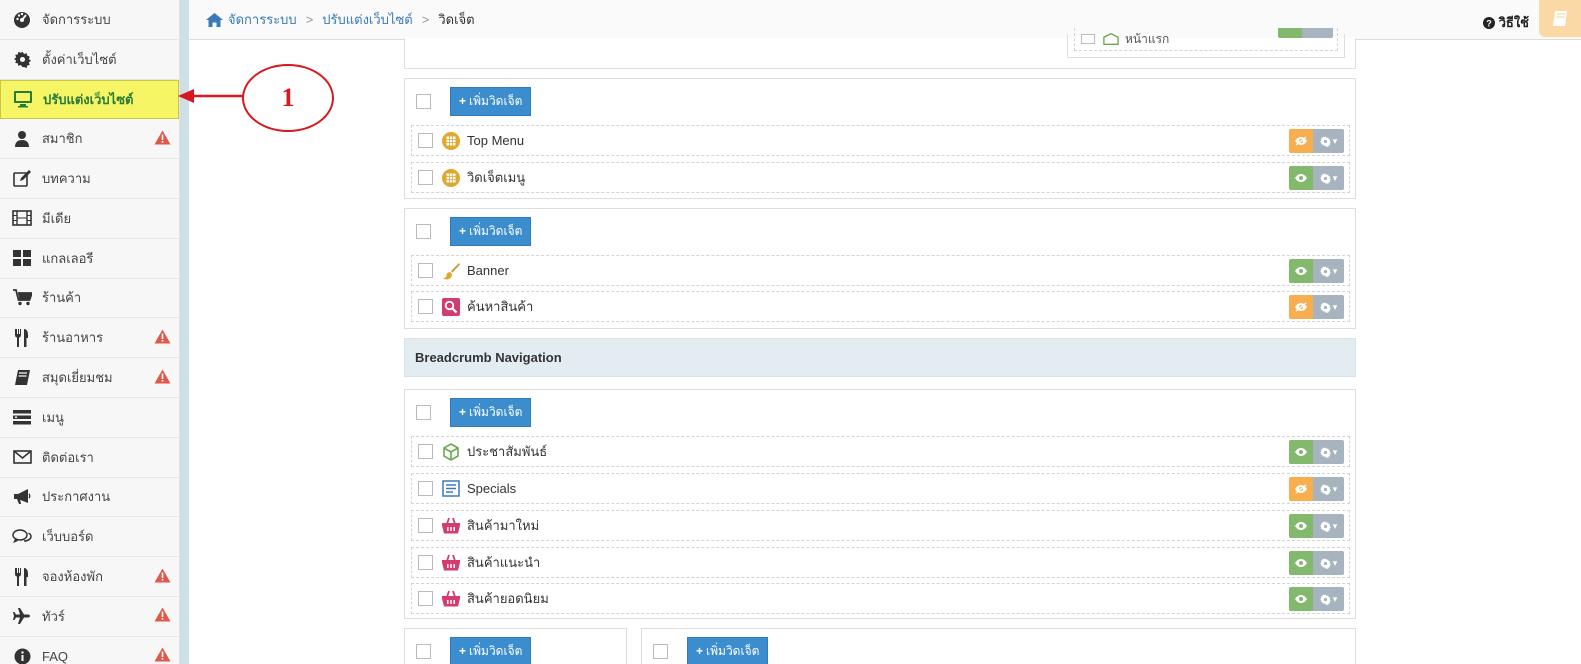 The image size is (1581, 664). Describe the element at coordinates (89, 299) in the screenshot. I see `sidebar-item-shop: ร้านค้า` at that location.